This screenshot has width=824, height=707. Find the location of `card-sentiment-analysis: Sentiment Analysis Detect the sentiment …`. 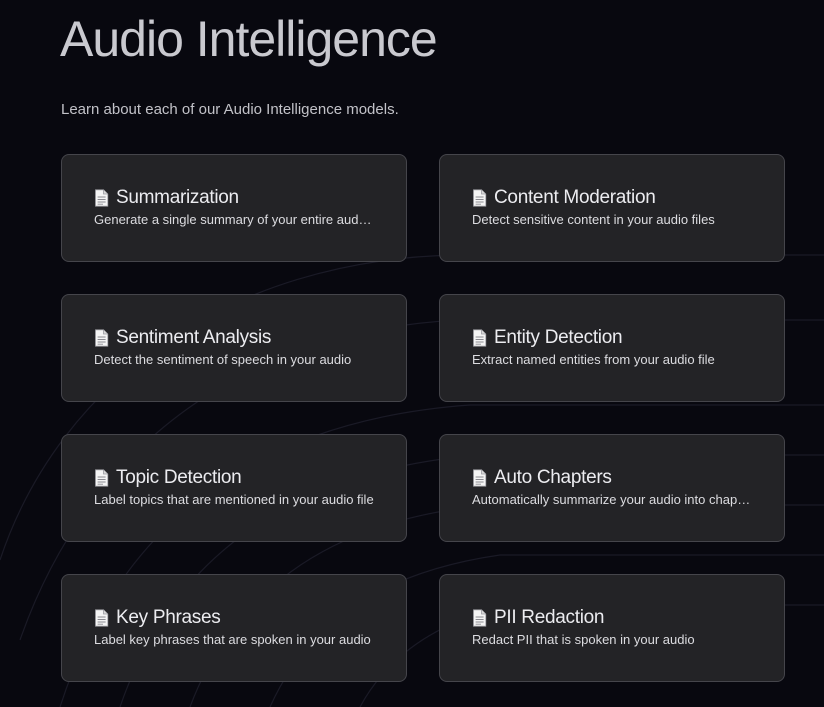

card-sentiment-analysis: Sentiment Analysis Detect the sentiment … is located at coordinates (234, 348).